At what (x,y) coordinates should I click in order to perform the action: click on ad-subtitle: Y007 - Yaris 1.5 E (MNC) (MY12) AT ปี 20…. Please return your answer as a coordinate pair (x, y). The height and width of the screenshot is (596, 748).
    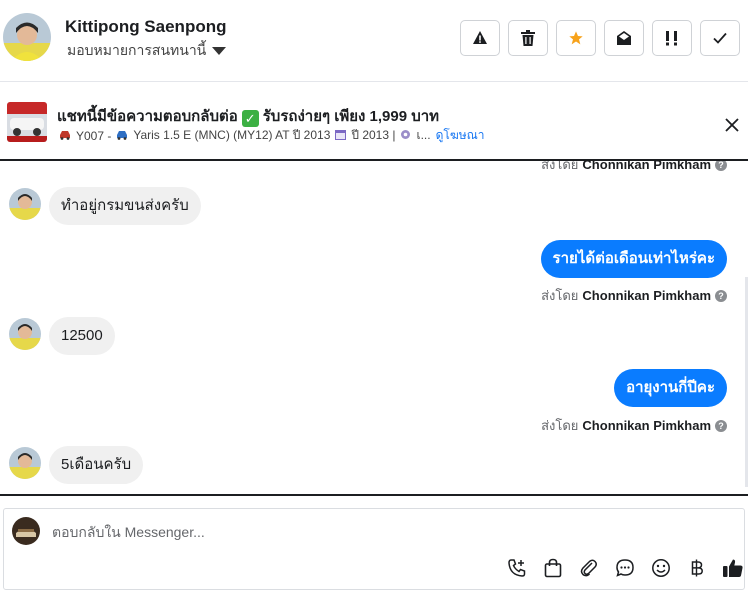
    Looking at the image, I should click on (272, 135).